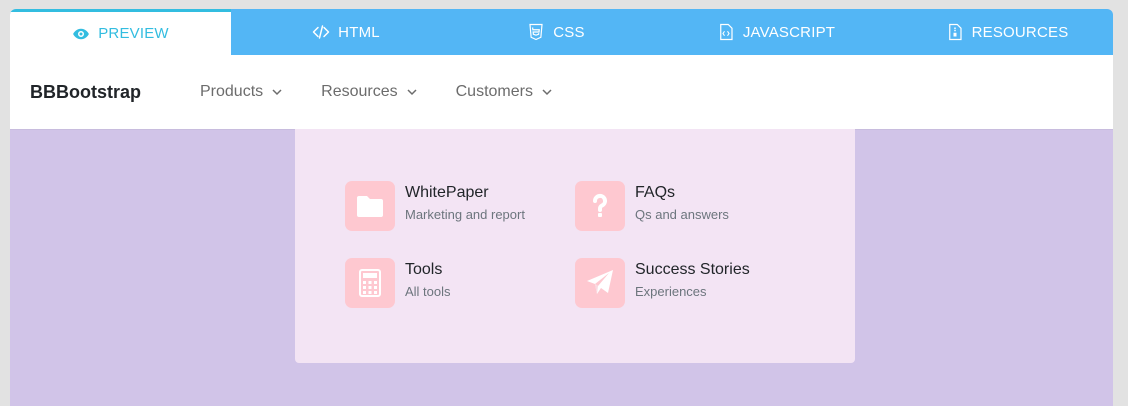 The width and height of the screenshot is (1128, 406). Describe the element at coordinates (789, 32) in the screenshot. I see `tab-label: JAVASCRIPT` at that location.